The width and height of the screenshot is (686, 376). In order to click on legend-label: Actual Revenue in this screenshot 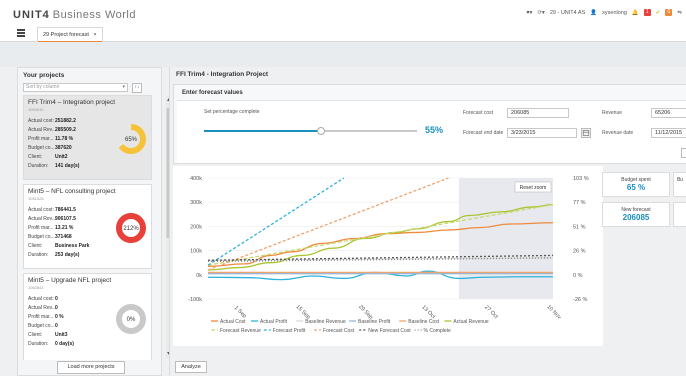, I will do `click(471, 322)`.